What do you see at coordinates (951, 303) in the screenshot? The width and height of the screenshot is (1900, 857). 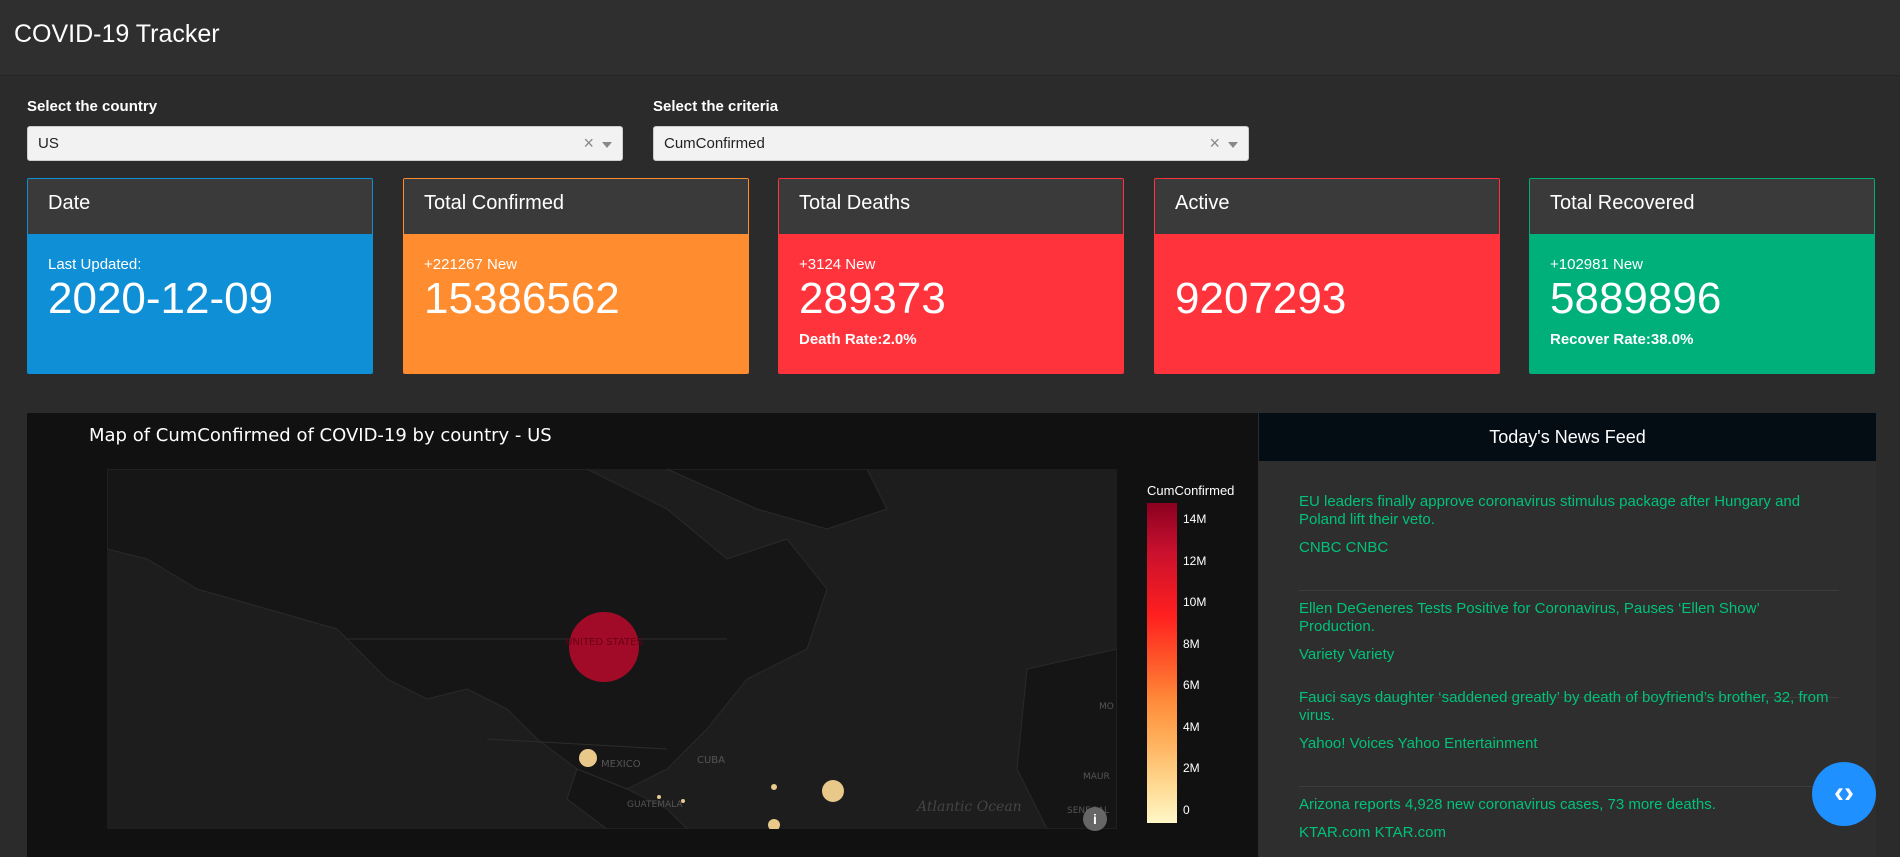 I see `card-body: +3124 New 289373 Death Rate:2.0%` at bounding box center [951, 303].